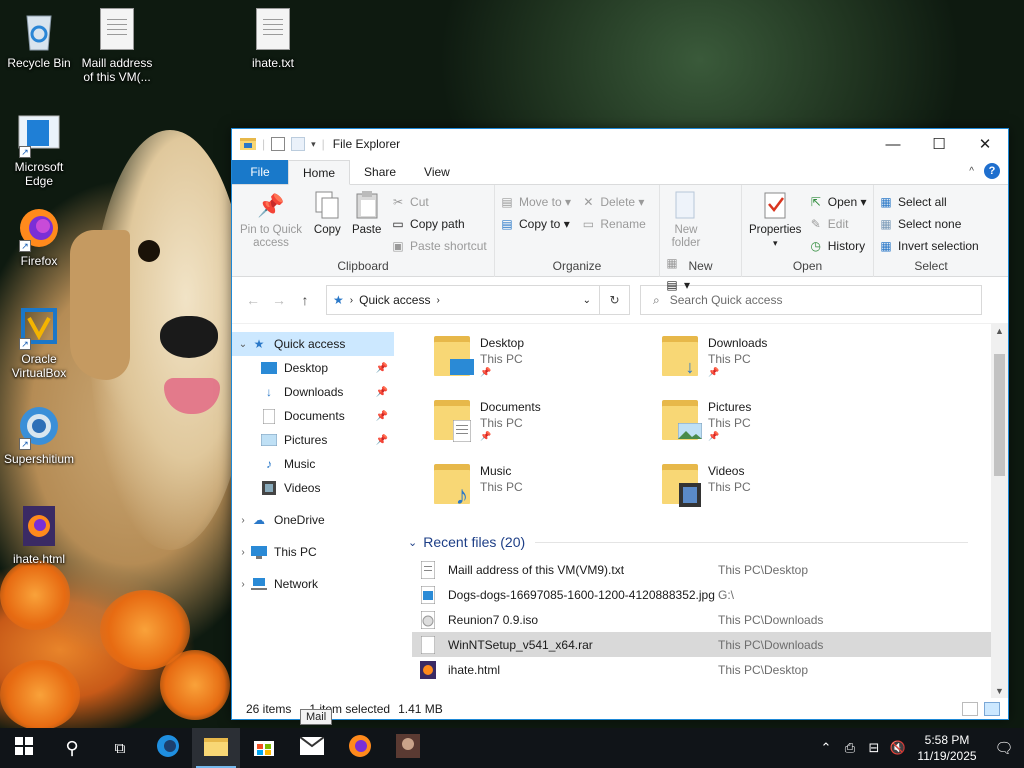  Describe the element at coordinates (1004, 748) in the screenshot. I see `notifications-icon: 🗨` at that location.